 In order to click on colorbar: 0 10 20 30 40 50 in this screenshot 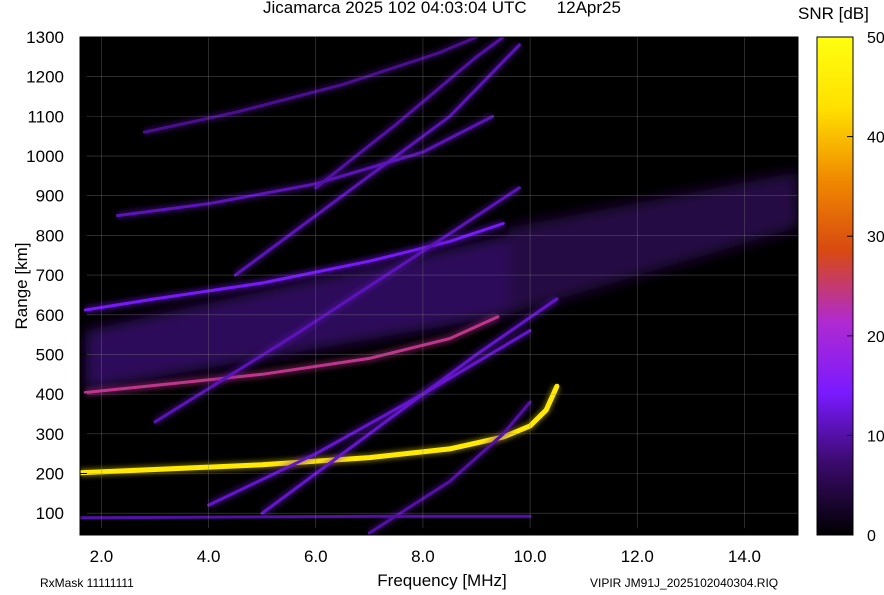, I will do `click(850, 287)`.